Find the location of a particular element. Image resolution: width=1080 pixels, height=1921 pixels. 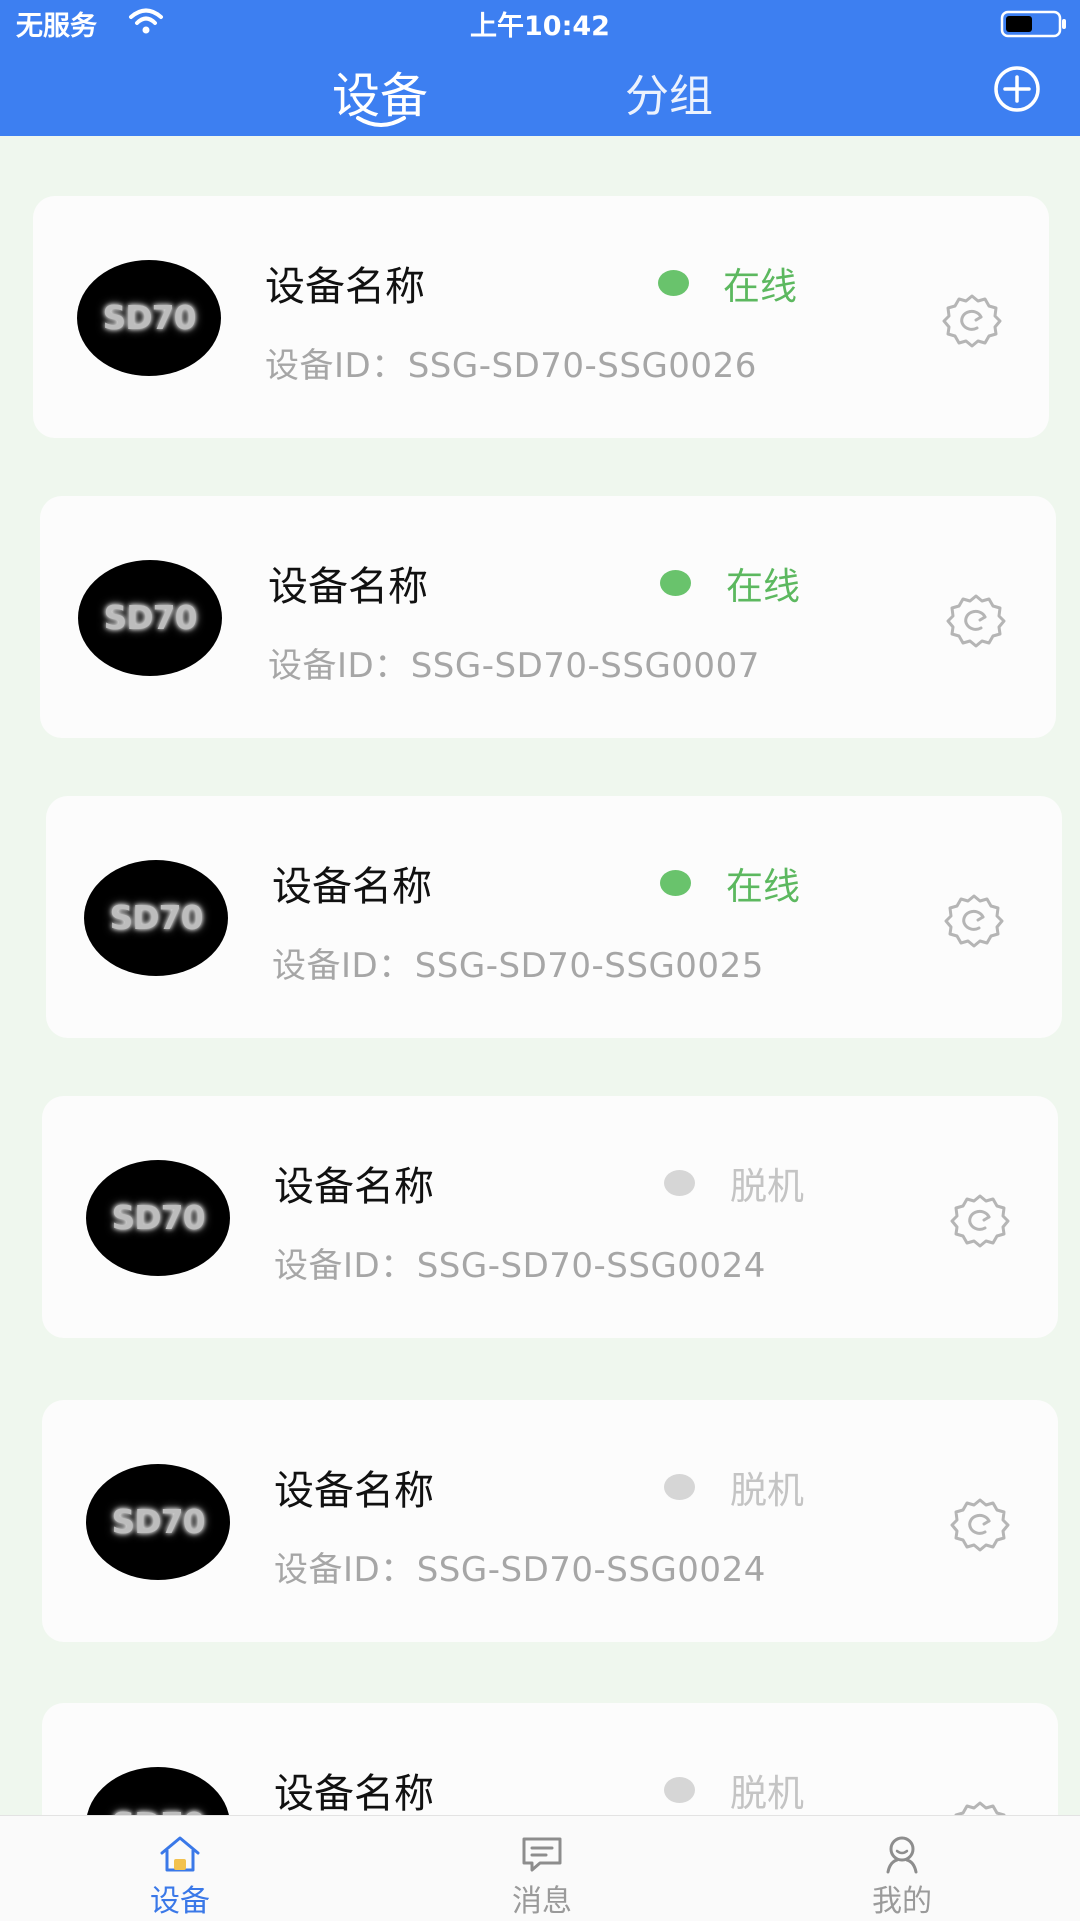

nav-label: 消息 is located at coordinates (542, 1901).